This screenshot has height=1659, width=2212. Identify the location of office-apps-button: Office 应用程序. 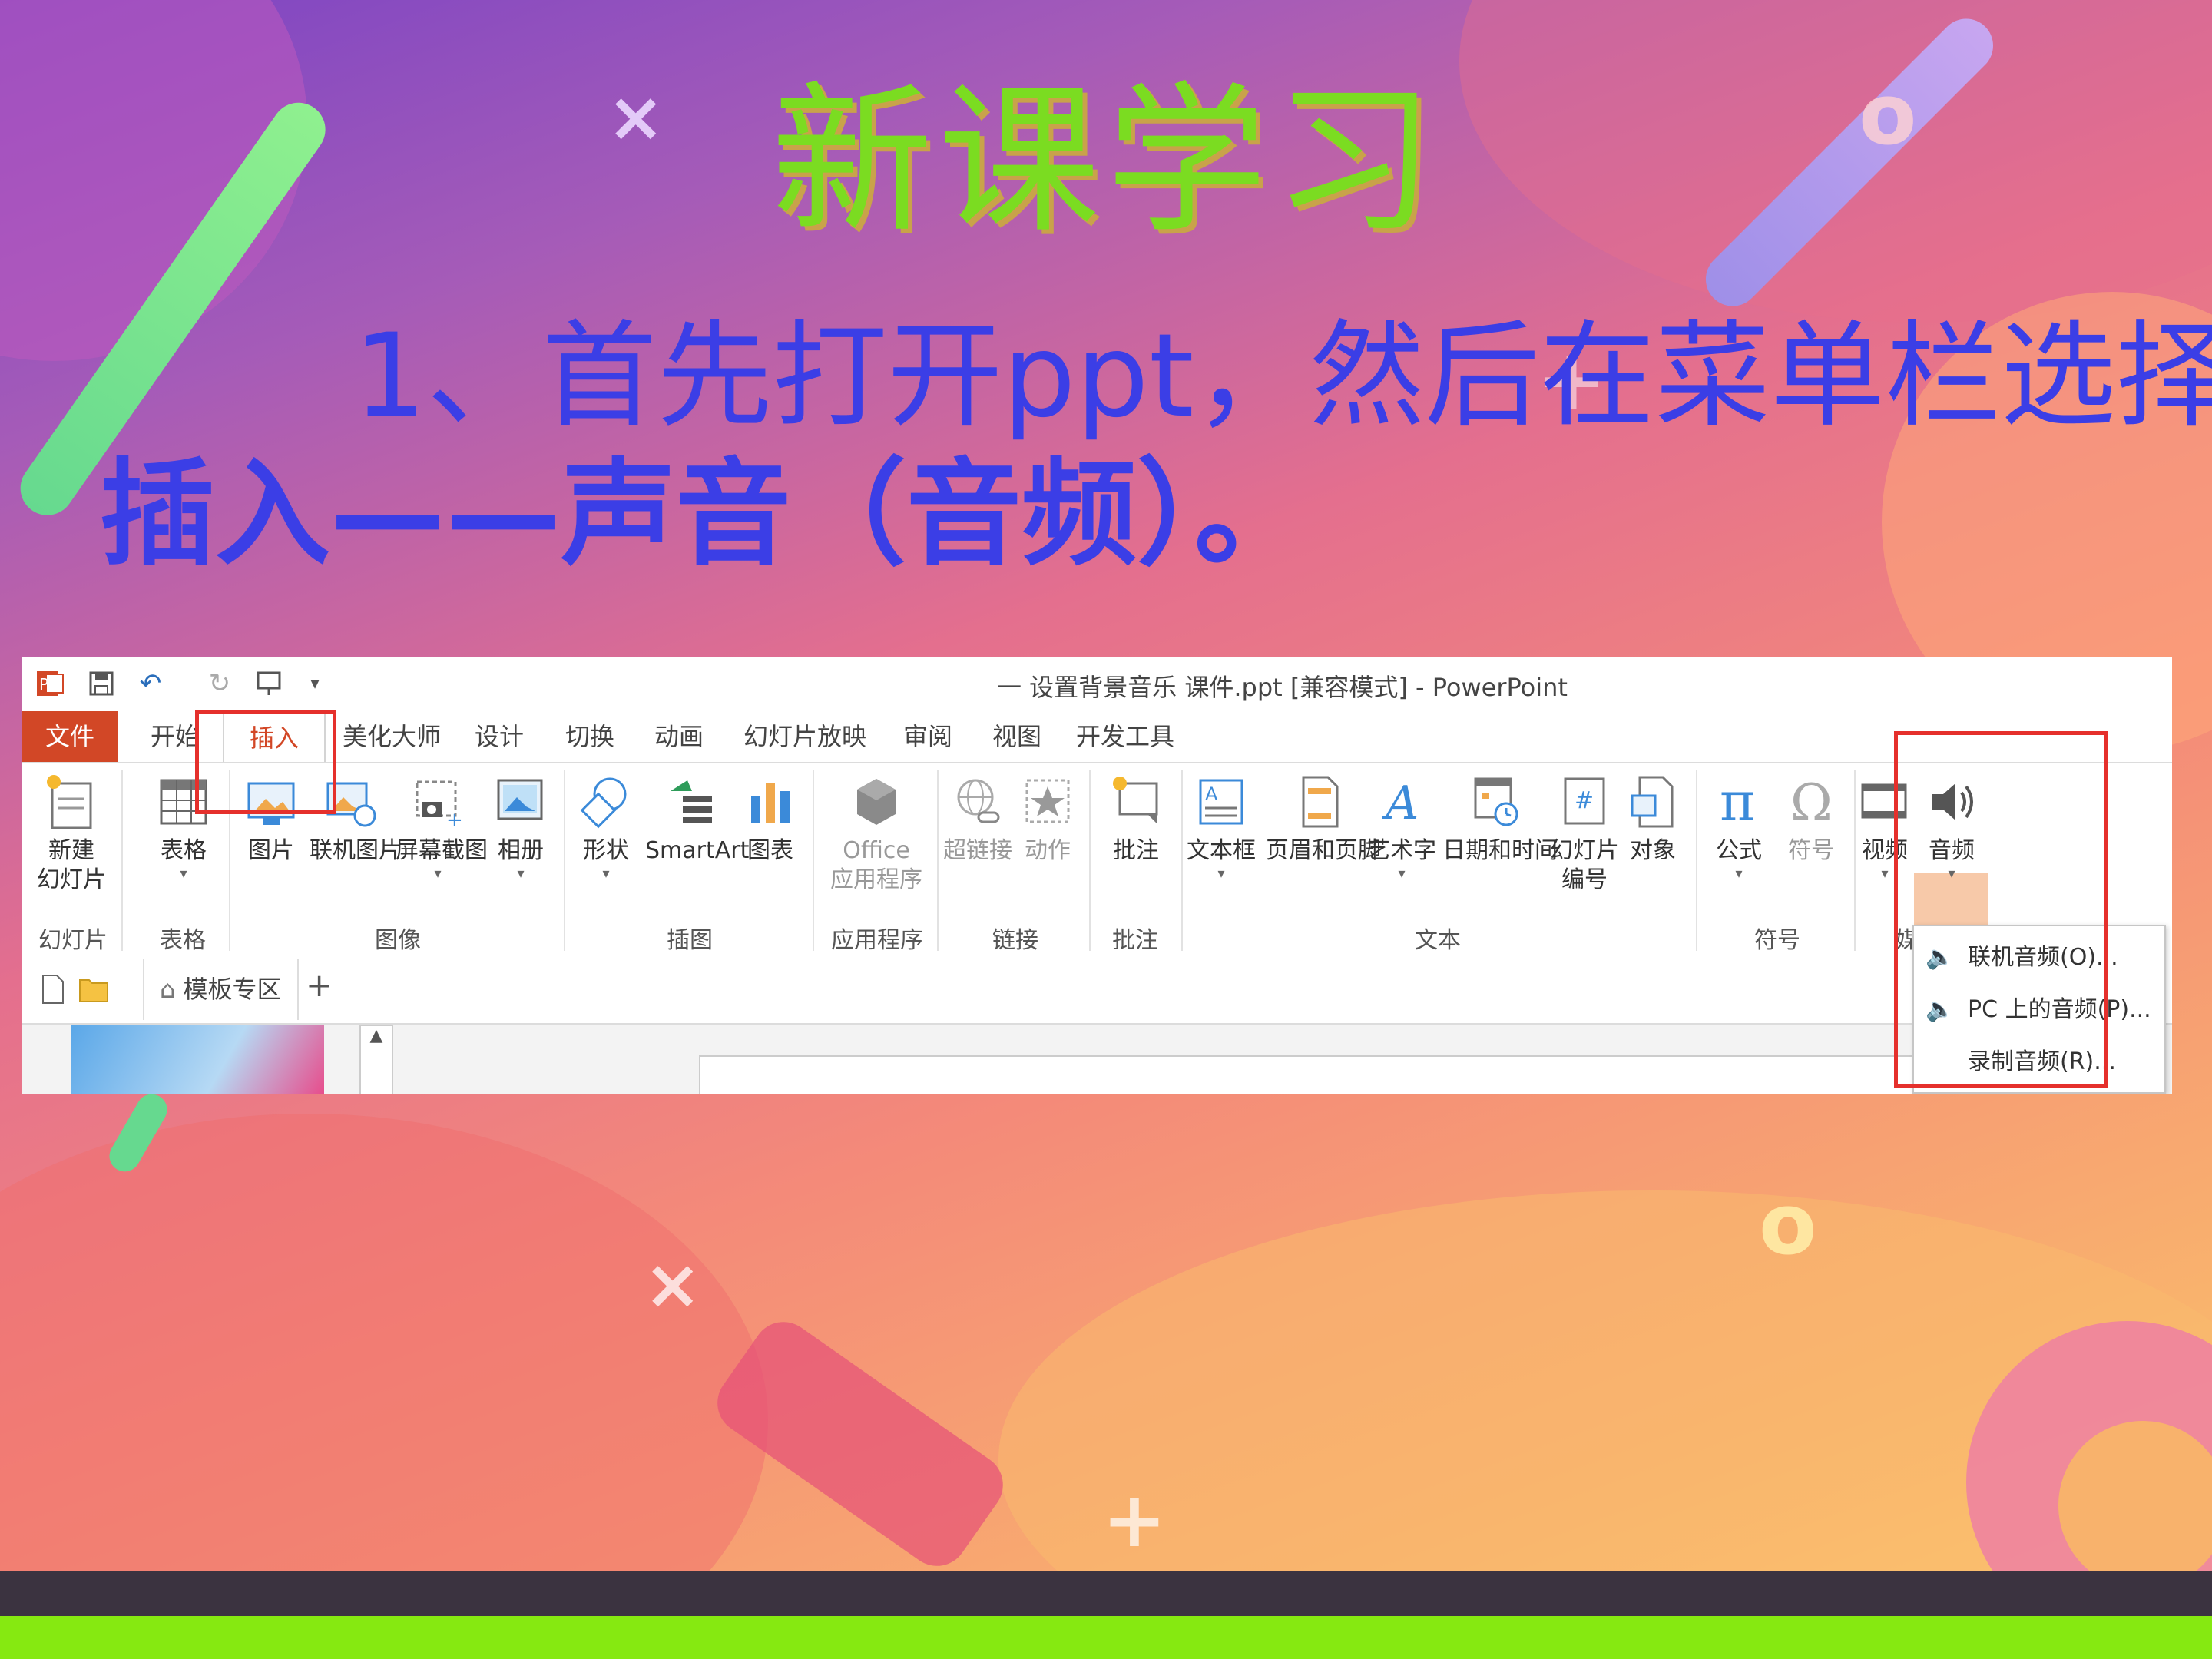
(877, 834).